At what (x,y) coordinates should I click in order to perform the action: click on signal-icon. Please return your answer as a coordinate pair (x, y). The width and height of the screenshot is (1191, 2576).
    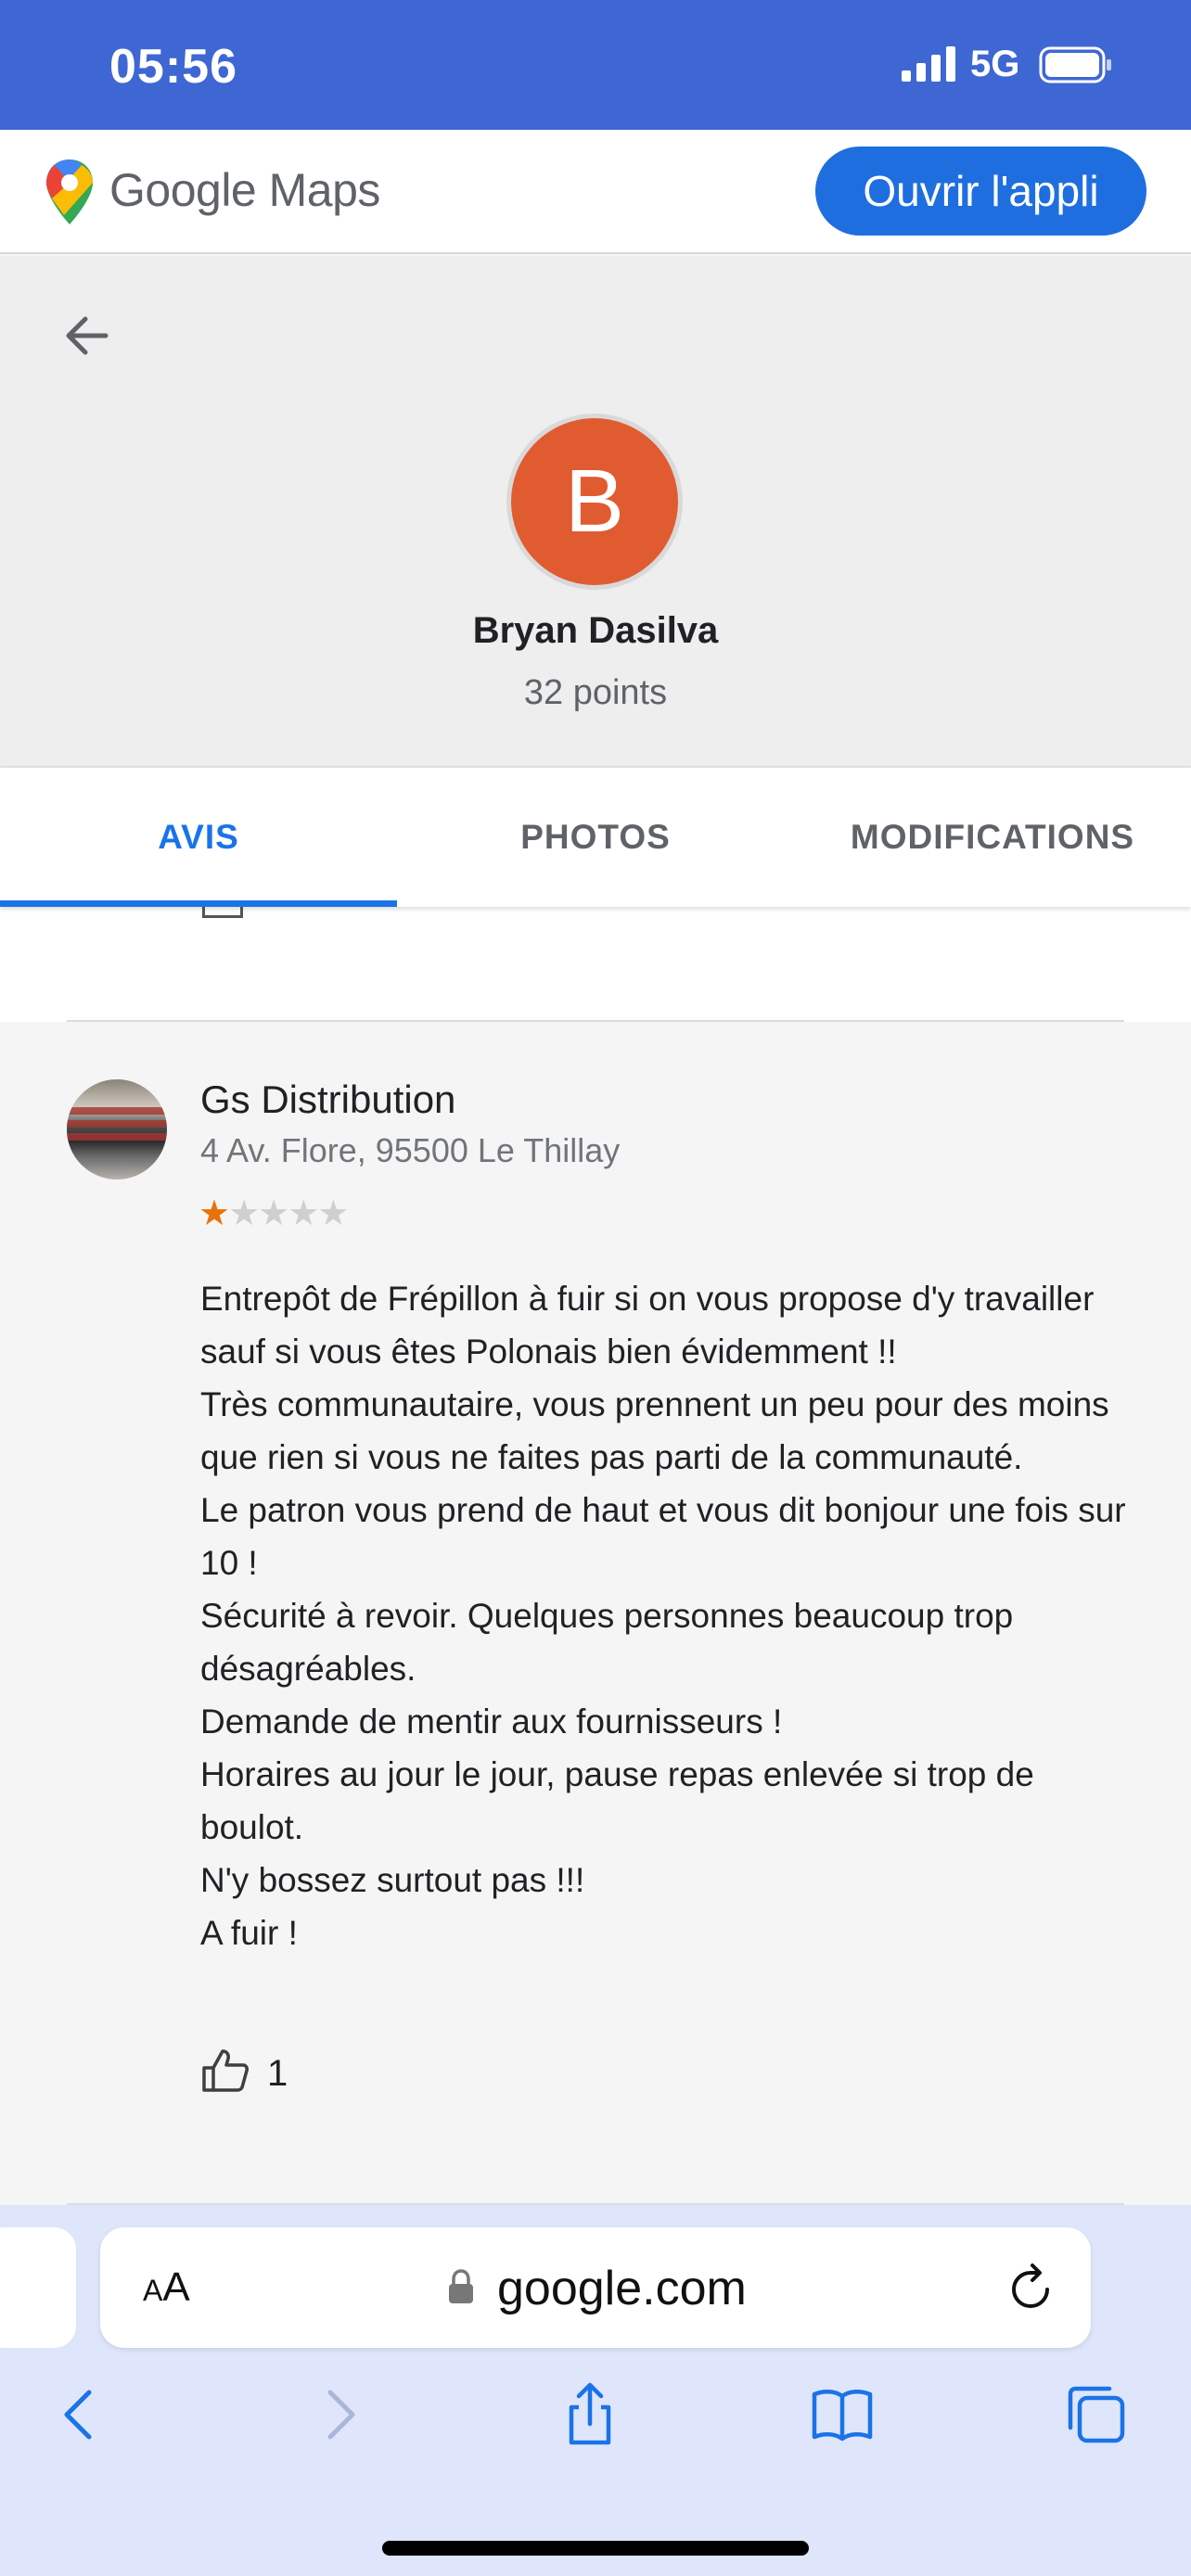
    Looking at the image, I should click on (929, 64).